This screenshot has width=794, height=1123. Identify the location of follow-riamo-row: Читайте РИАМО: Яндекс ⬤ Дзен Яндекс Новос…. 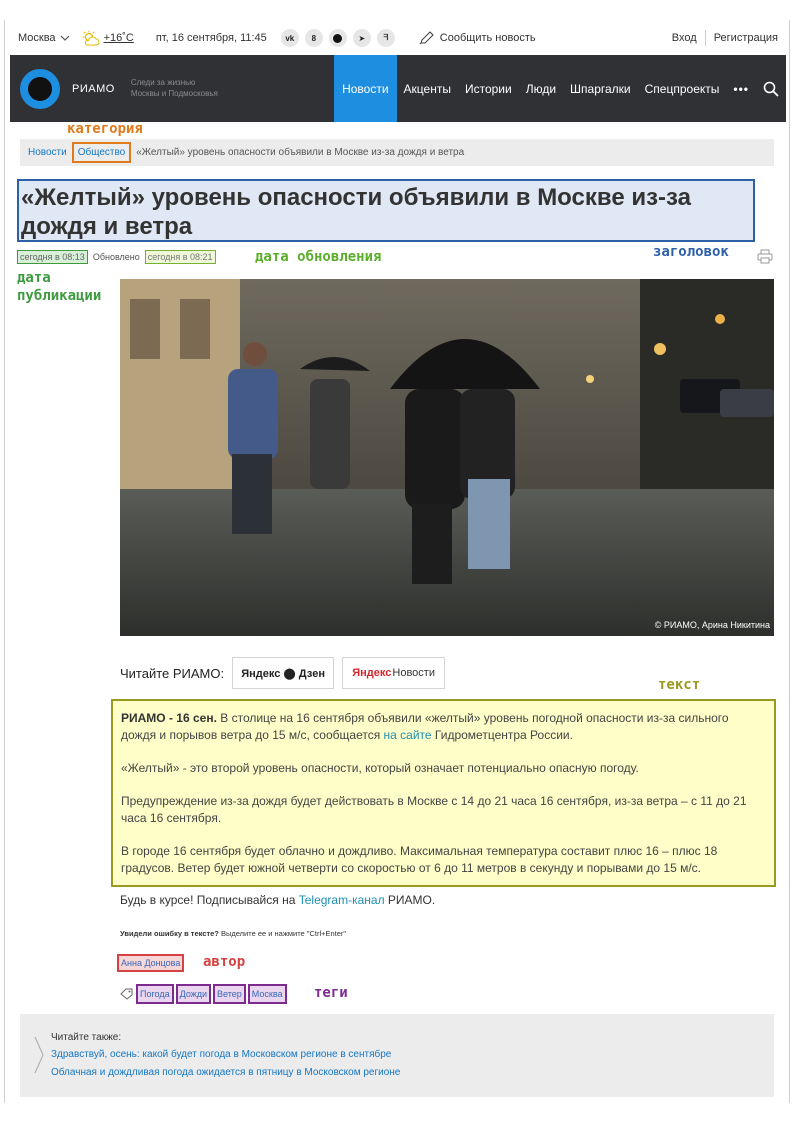
(283, 673).